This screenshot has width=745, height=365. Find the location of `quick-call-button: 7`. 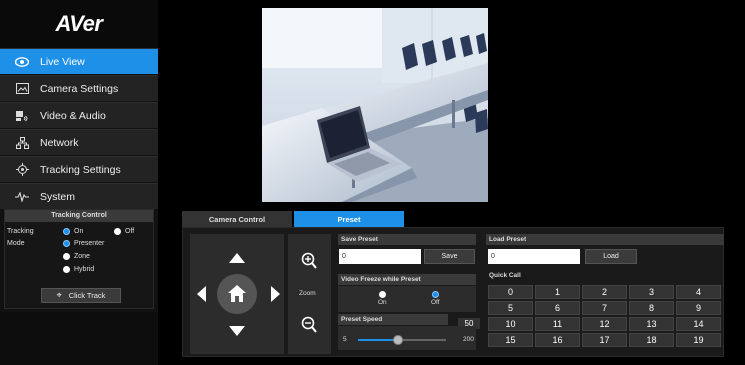

quick-call-button: 7 is located at coordinates (604, 308).